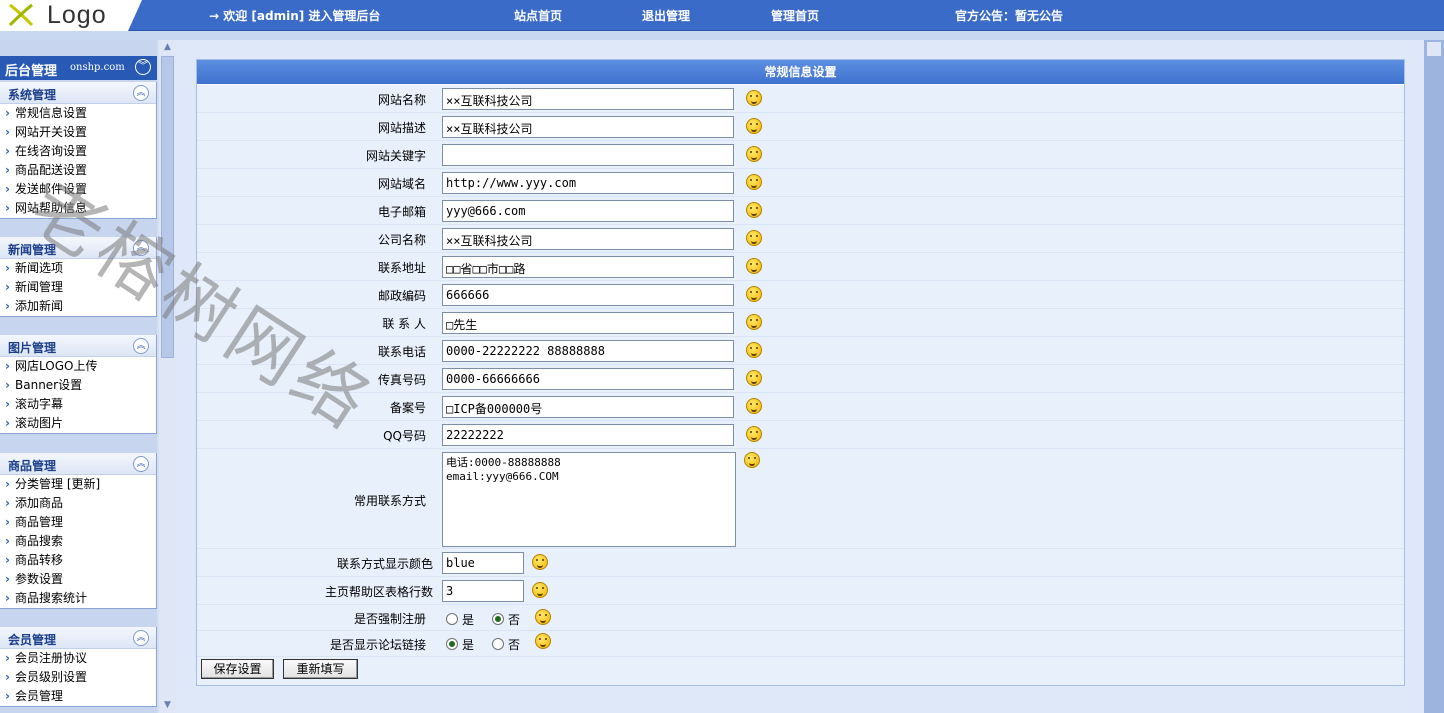  Describe the element at coordinates (167, 705) in the screenshot. I see `scroll-down-arrow-icon: ▼` at that location.